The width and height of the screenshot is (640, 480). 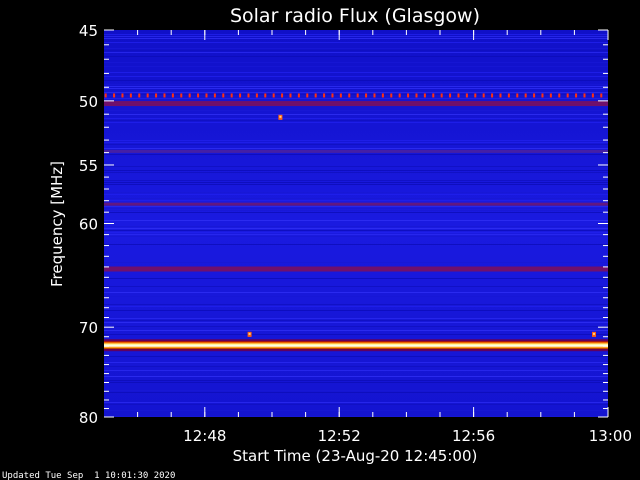 I want to click on spot-core, so click(x=249, y=333).